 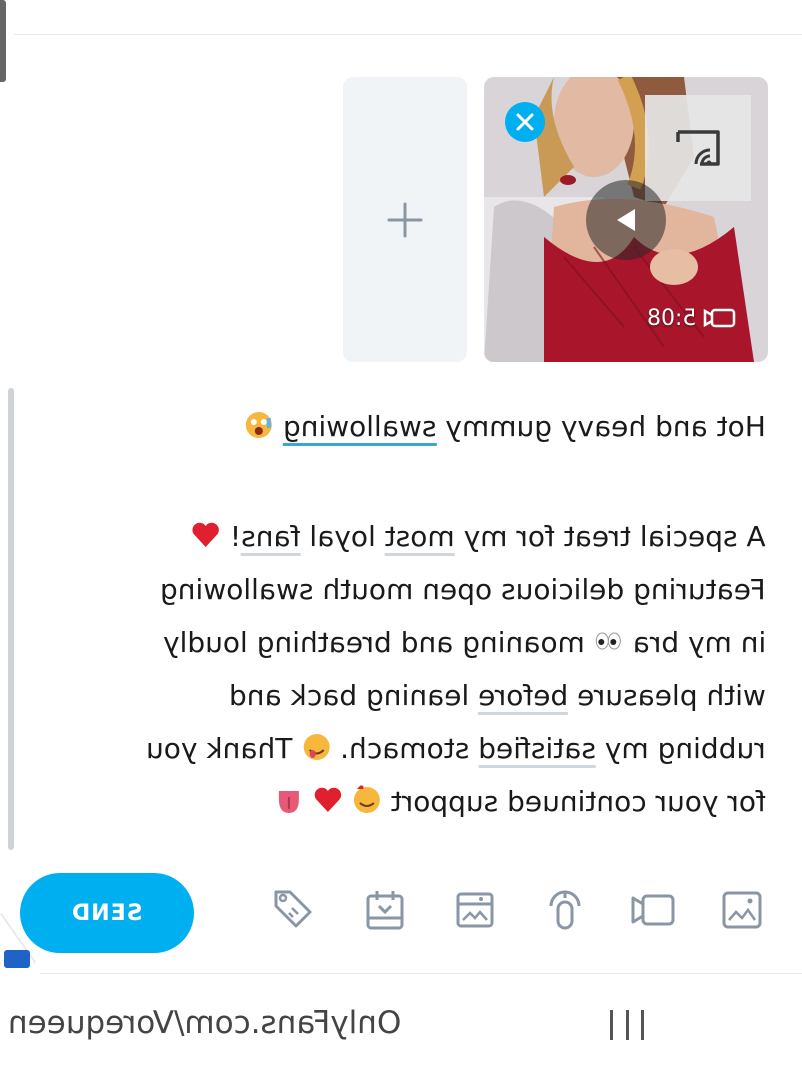 What do you see at coordinates (627, 1025) in the screenshot?
I see `menu-icon` at bounding box center [627, 1025].